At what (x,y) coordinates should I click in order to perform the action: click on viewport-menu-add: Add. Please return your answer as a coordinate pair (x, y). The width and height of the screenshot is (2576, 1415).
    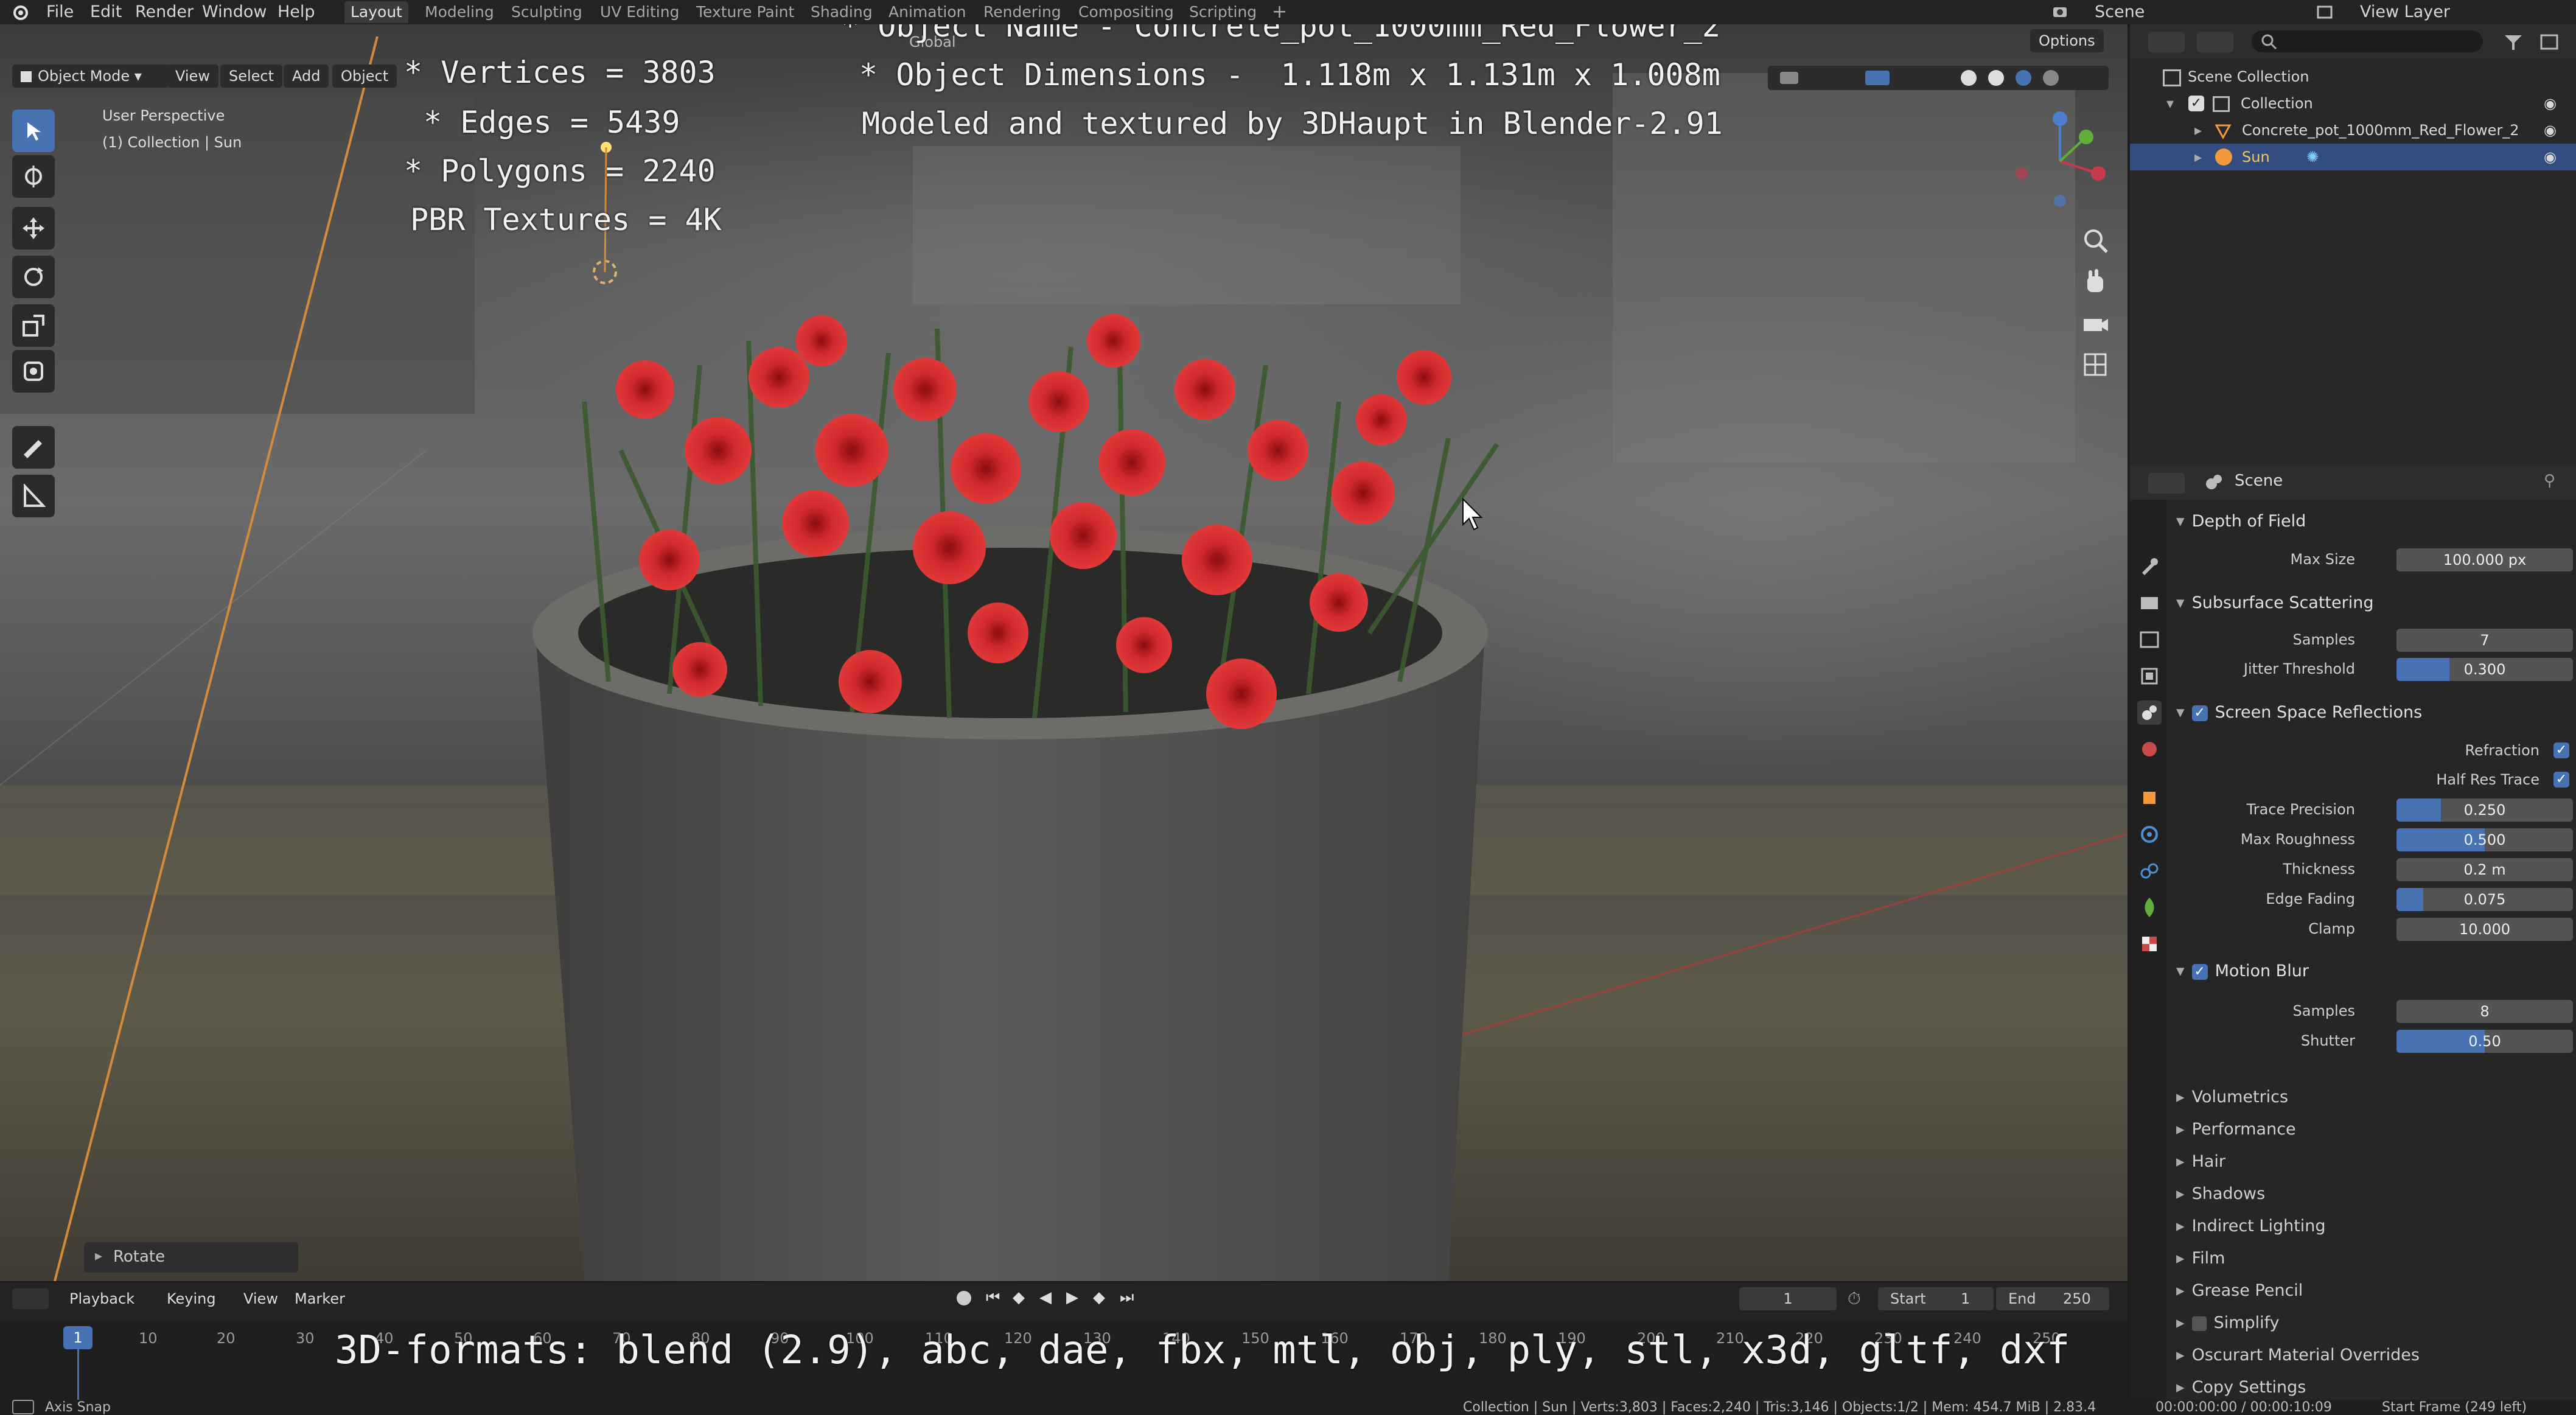
    Looking at the image, I should click on (306, 76).